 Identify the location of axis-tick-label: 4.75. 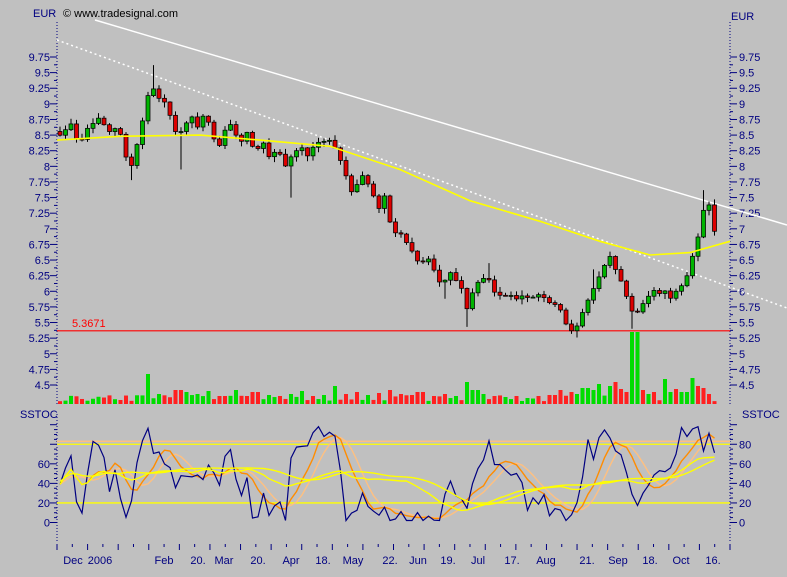
(39, 370).